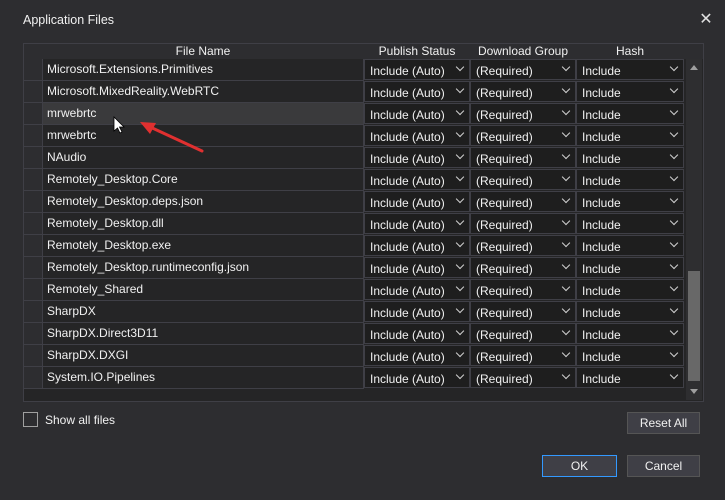  I want to click on ok-button: OK, so click(579, 466).